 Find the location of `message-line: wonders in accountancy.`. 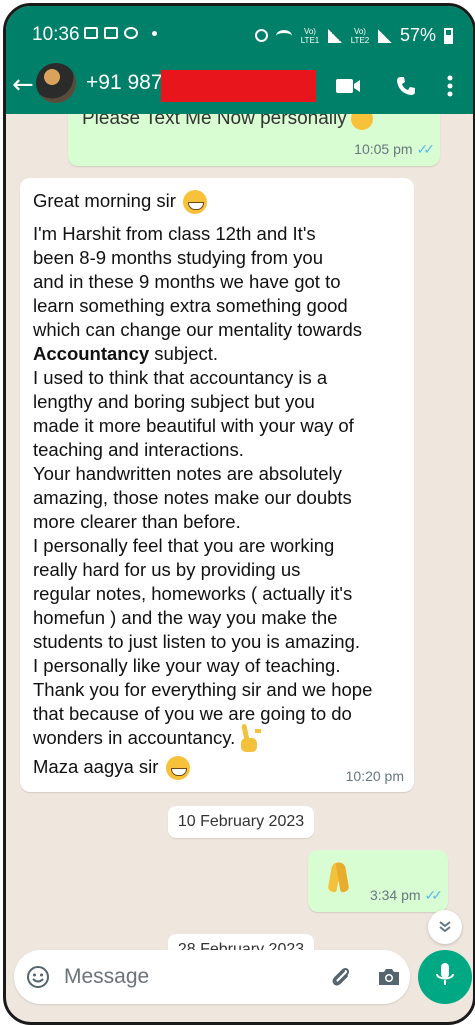

message-line: wonders in accountancy. is located at coordinates (147, 739).